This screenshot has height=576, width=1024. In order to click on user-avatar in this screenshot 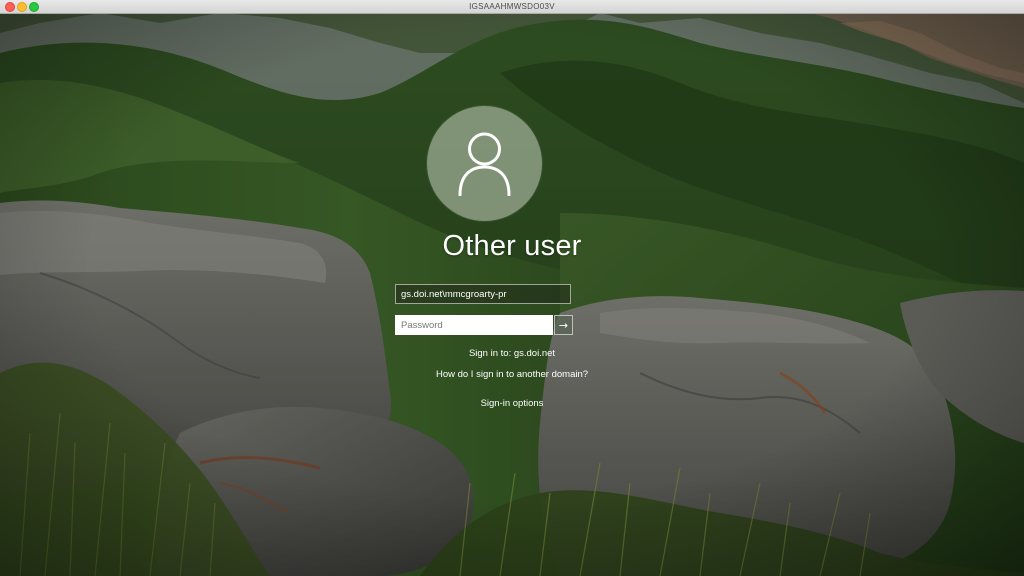, I will do `click(484, 163)`.